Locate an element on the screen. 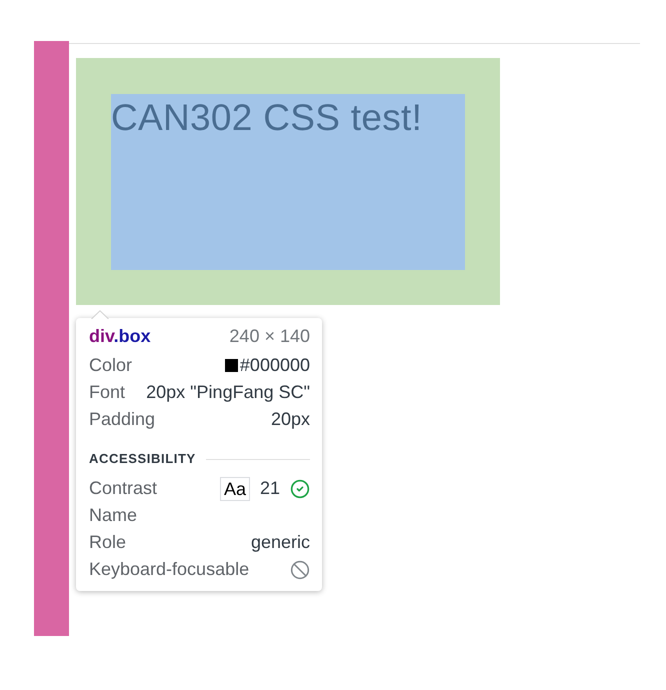 The width and height of the screenshot is (666, 690). property-label: Font is located at coordinates (107, 392).